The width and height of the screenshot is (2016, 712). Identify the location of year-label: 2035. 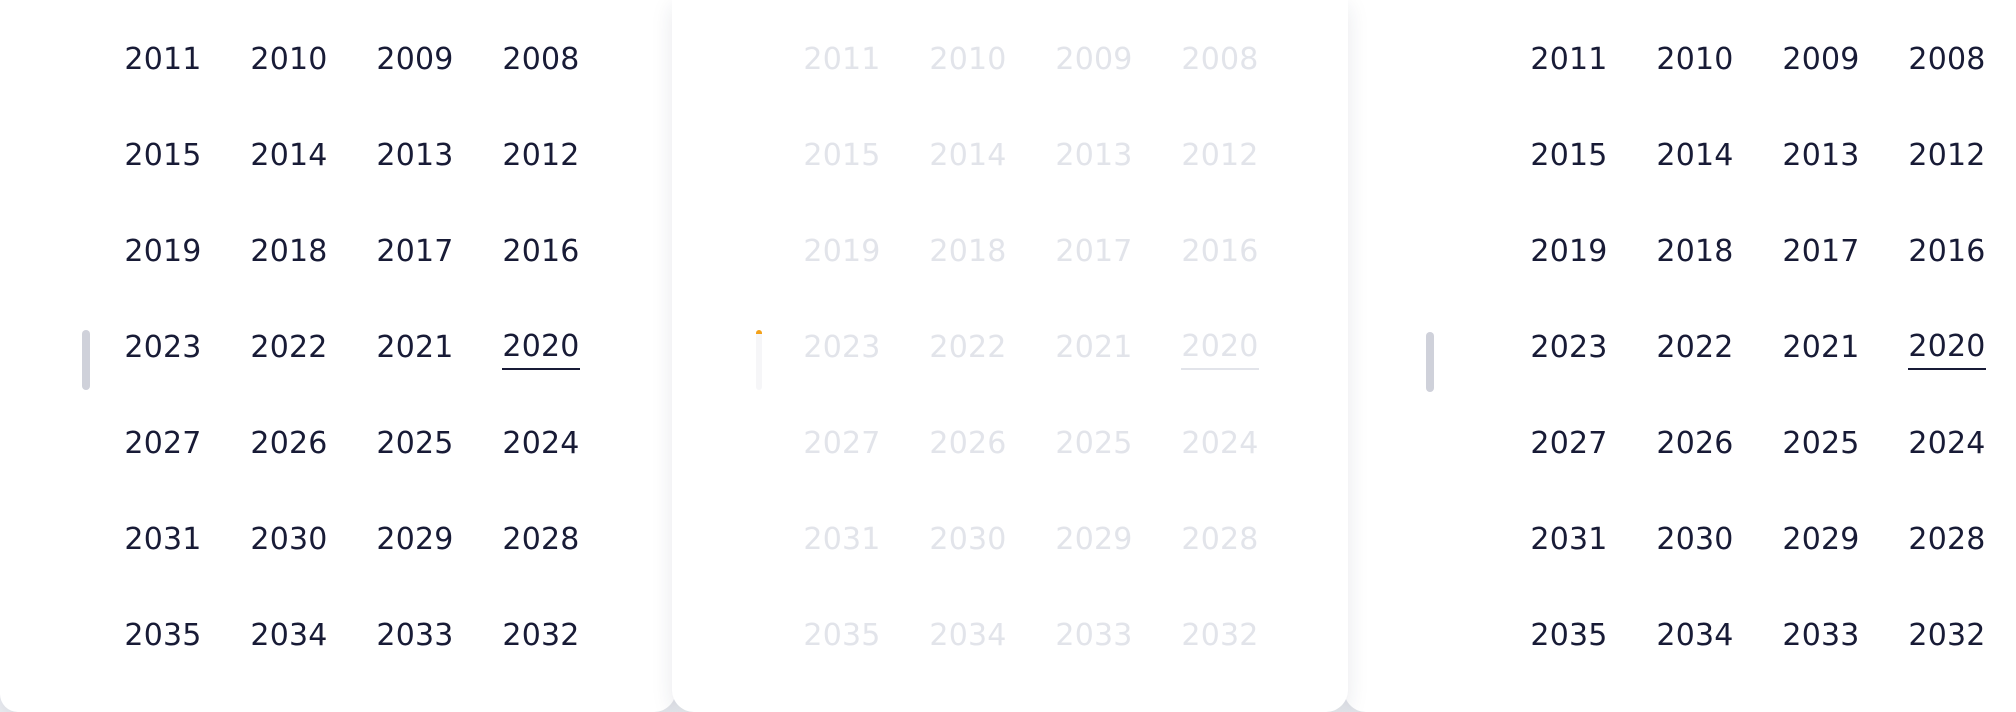
(1569, 633).